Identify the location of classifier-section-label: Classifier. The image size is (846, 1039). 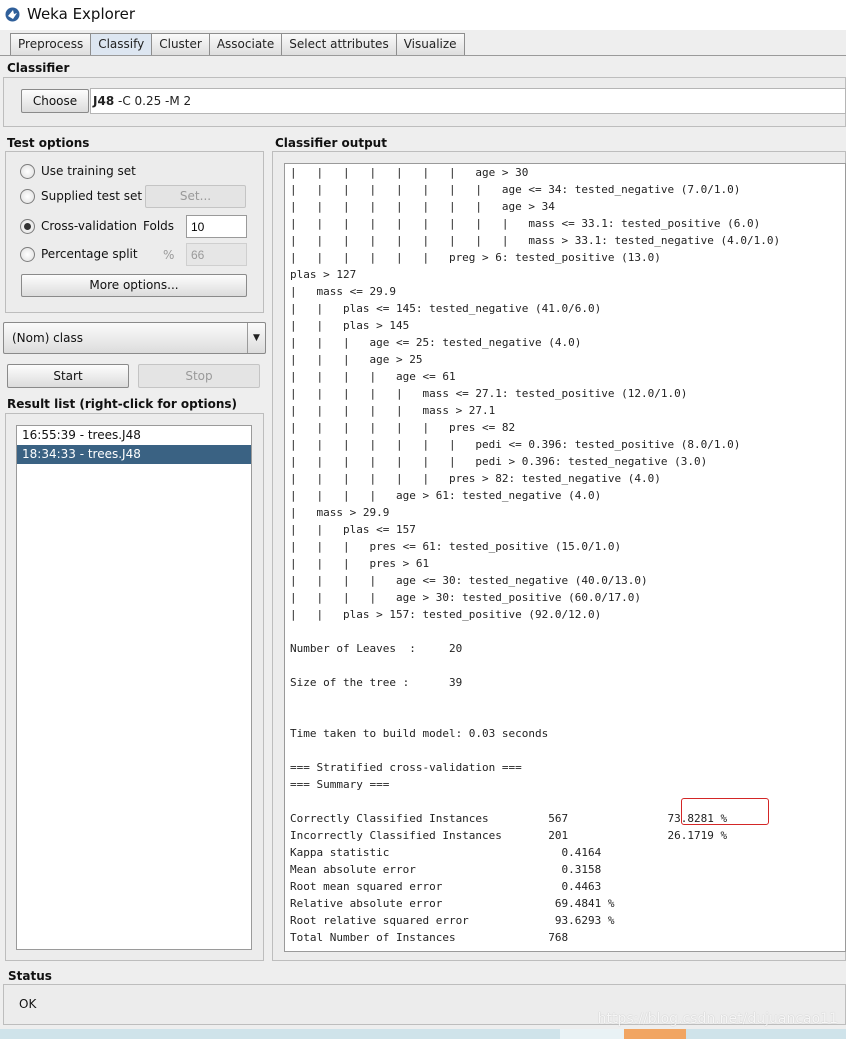
(38, 68).